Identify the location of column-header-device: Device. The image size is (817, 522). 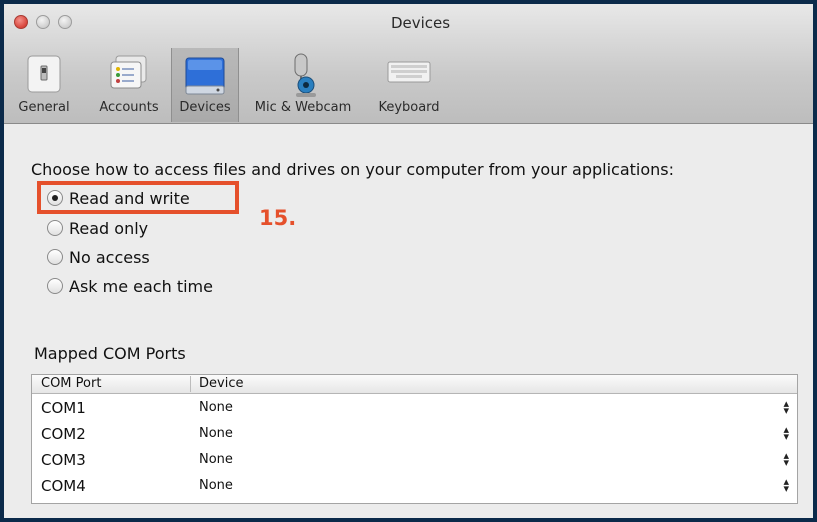
(221, 383).